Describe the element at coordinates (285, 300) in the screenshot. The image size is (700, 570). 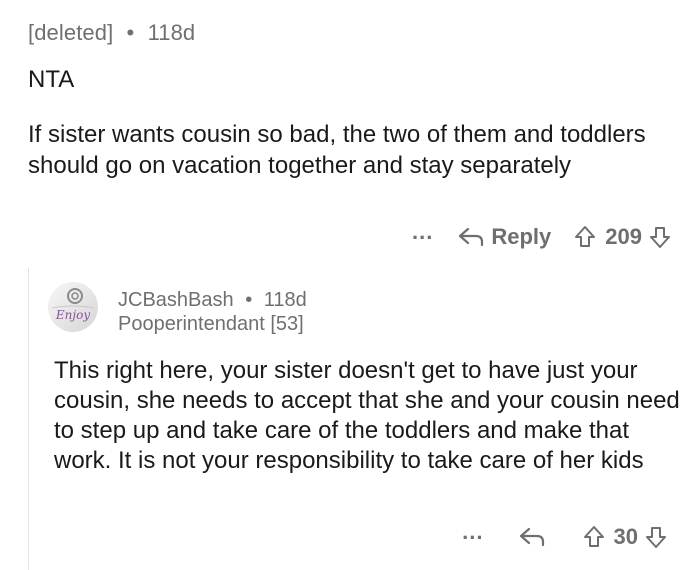
I see `reply-age: 118d` at that location.